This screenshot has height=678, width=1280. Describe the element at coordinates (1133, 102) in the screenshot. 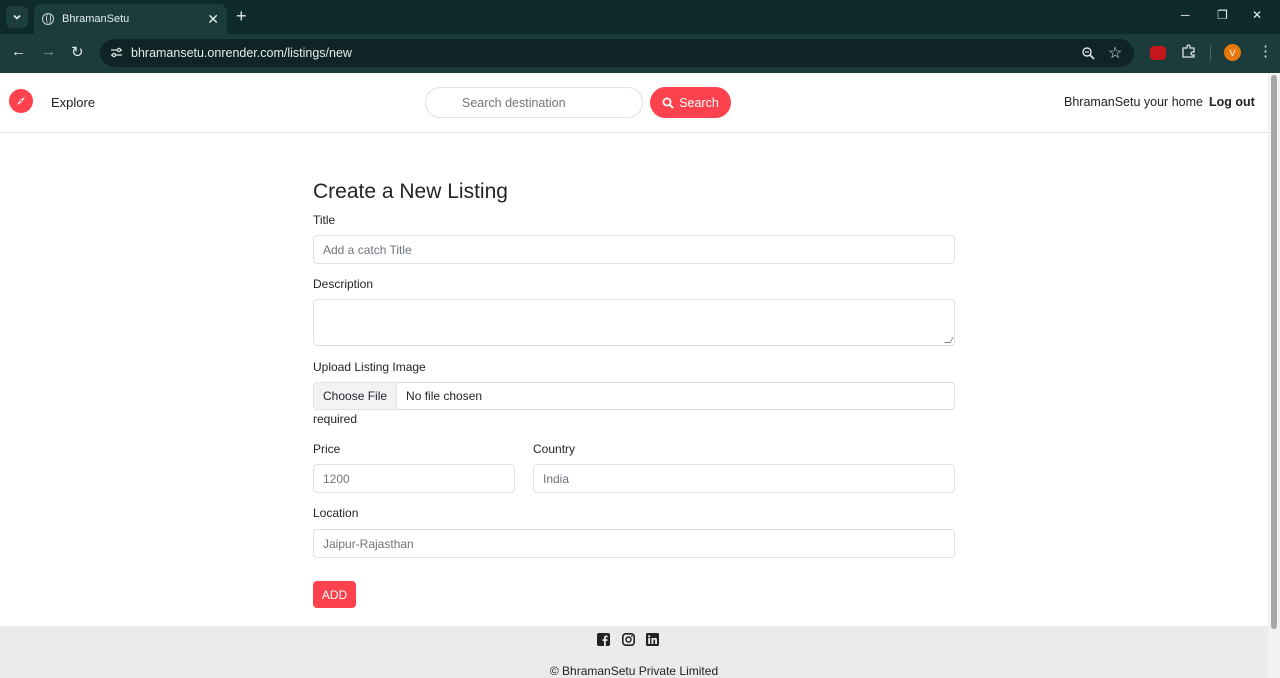

I see `host-home-link: BhramanSetu your home` at that location.